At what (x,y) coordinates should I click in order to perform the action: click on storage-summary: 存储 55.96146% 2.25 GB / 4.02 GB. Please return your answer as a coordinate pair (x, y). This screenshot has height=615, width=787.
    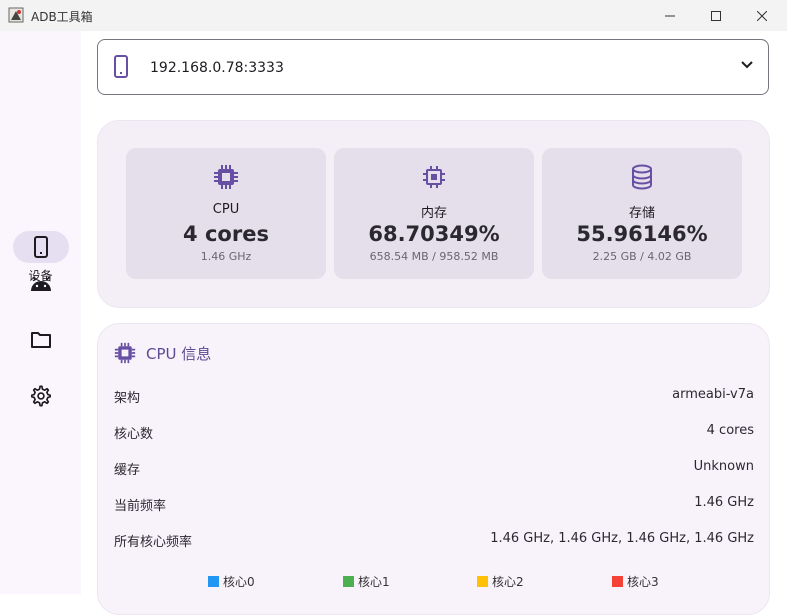
    Looking at the image, I should click on (642, 213).